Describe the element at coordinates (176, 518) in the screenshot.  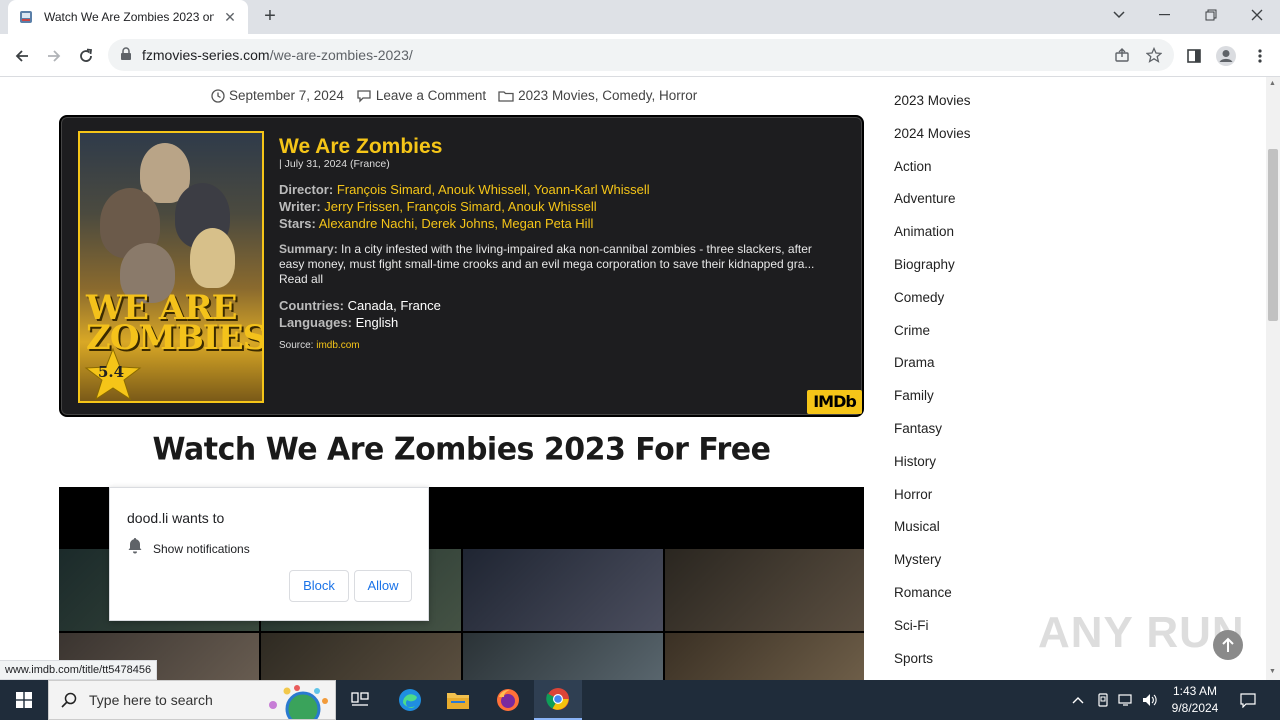
I see `popup-title: dood.li wants to` at that location.